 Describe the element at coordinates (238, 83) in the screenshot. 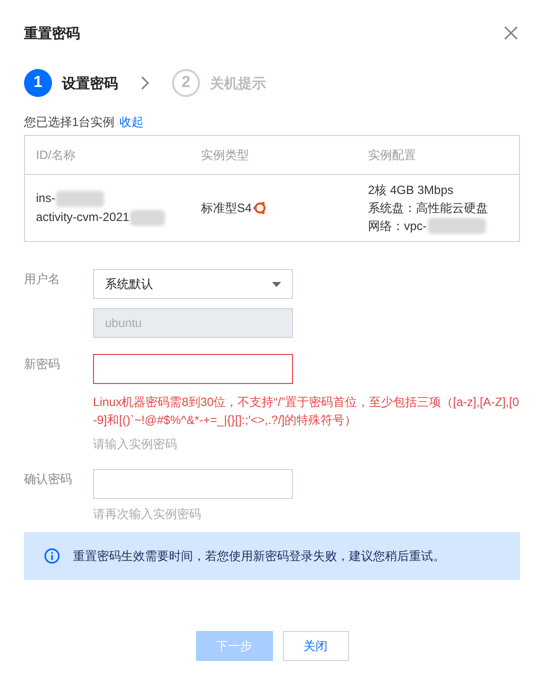

I see `step-label: 关机提示` at that location.